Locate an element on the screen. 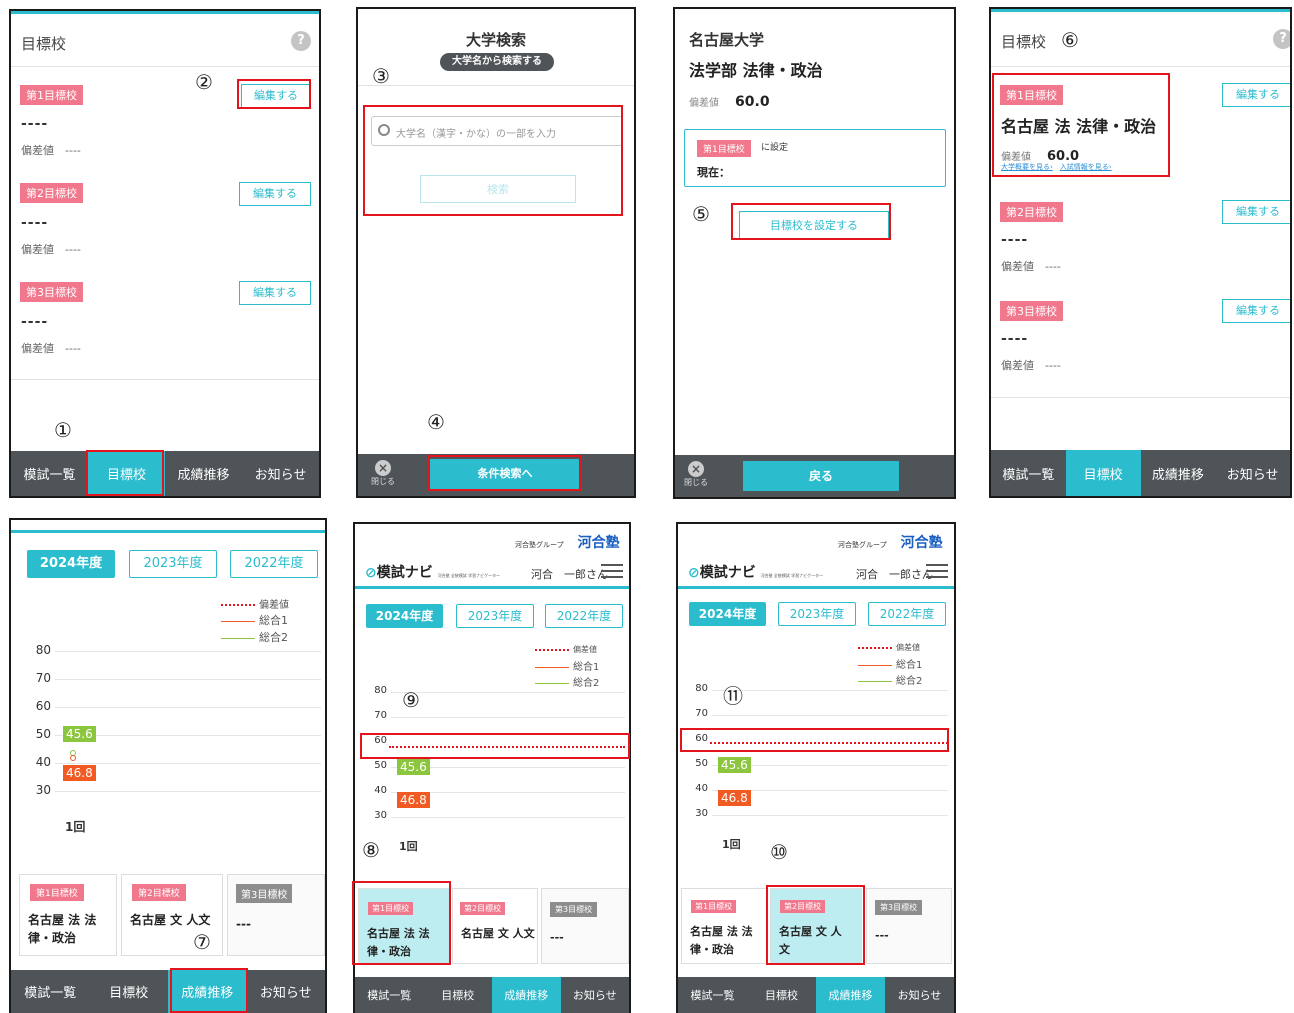  legend-total1: 総合1 is located at coordinates (890, 663).